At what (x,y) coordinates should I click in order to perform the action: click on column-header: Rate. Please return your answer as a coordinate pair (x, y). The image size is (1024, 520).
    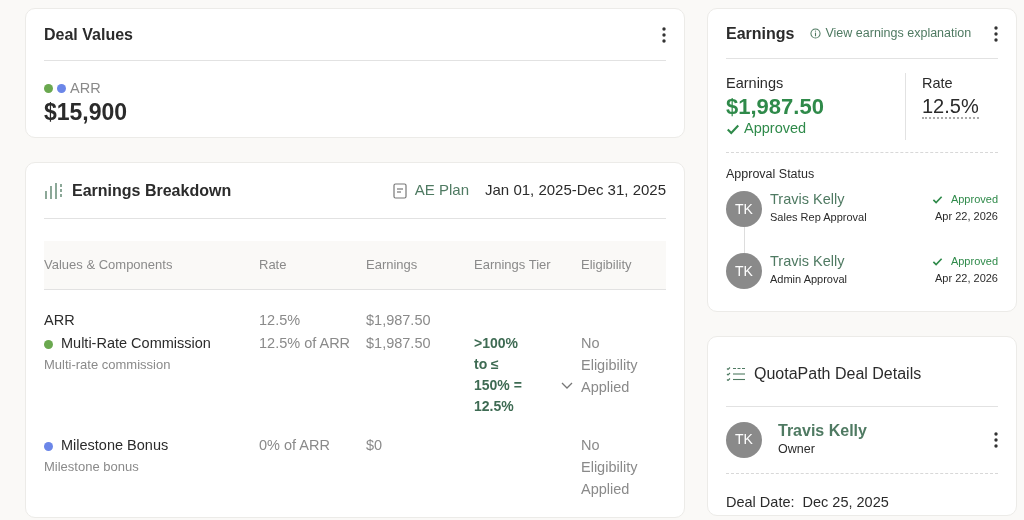
    Looking at the image, I should click on (312, 265).